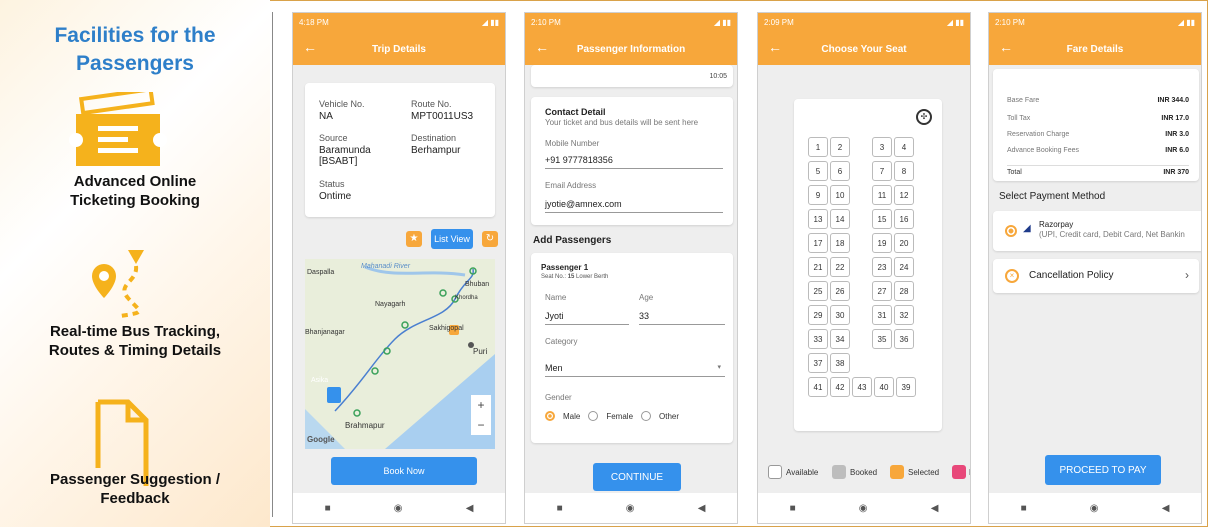 Image resolution: width=1208 pixels, height=527 pixels. Describe the element at coordinates (840, 171) in the screenshot. I see `seat-button: 6` at that location.